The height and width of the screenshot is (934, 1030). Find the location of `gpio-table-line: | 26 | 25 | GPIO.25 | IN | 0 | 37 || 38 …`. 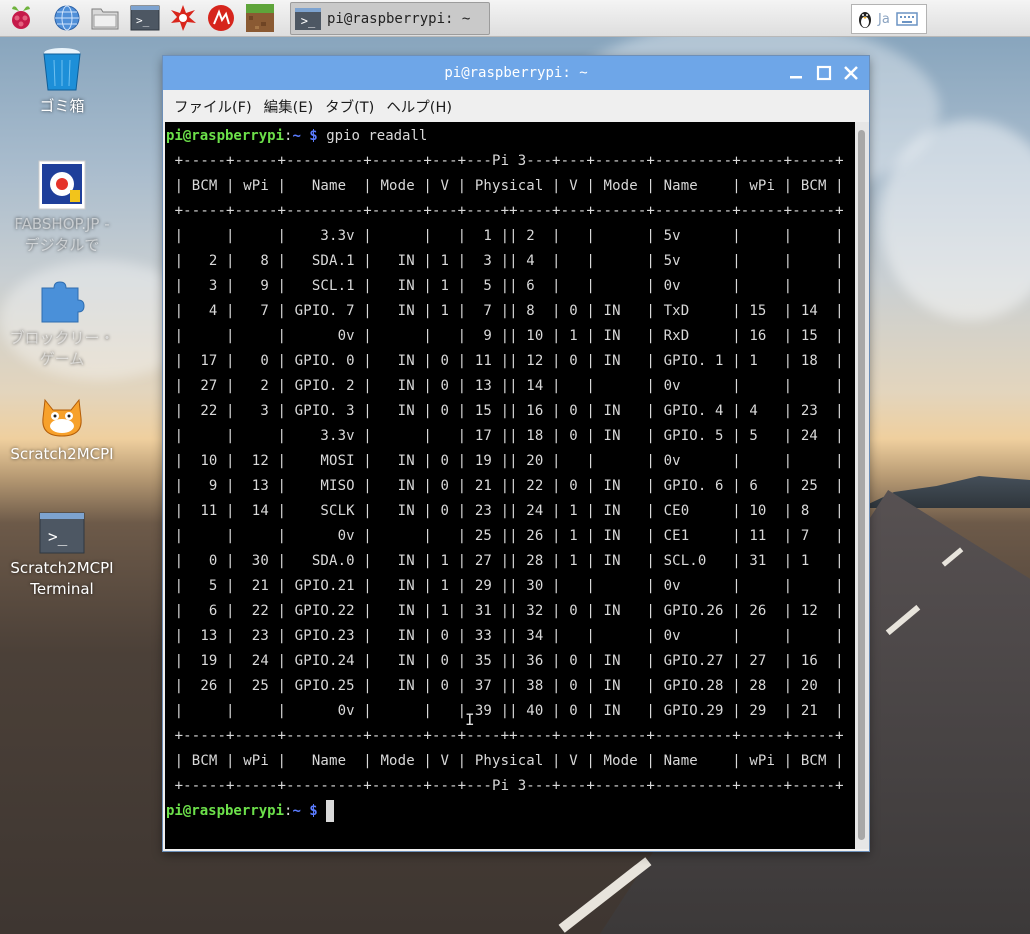

gpio-table-line: | 26 | 25 | GPIO.25 | IN | 0 | 37 || 38 … is located at coordinates (505, 686).